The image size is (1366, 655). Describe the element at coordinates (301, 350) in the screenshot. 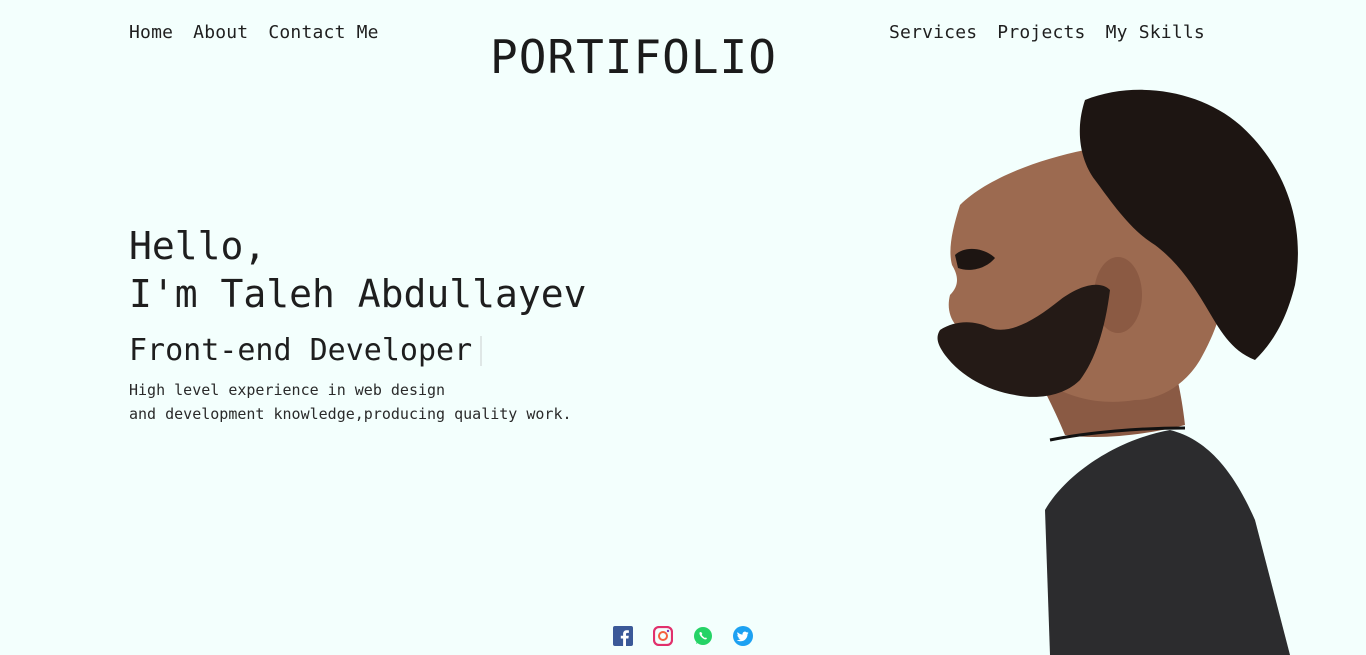

I see `hero-role-text: Front-end Developer` at that location.